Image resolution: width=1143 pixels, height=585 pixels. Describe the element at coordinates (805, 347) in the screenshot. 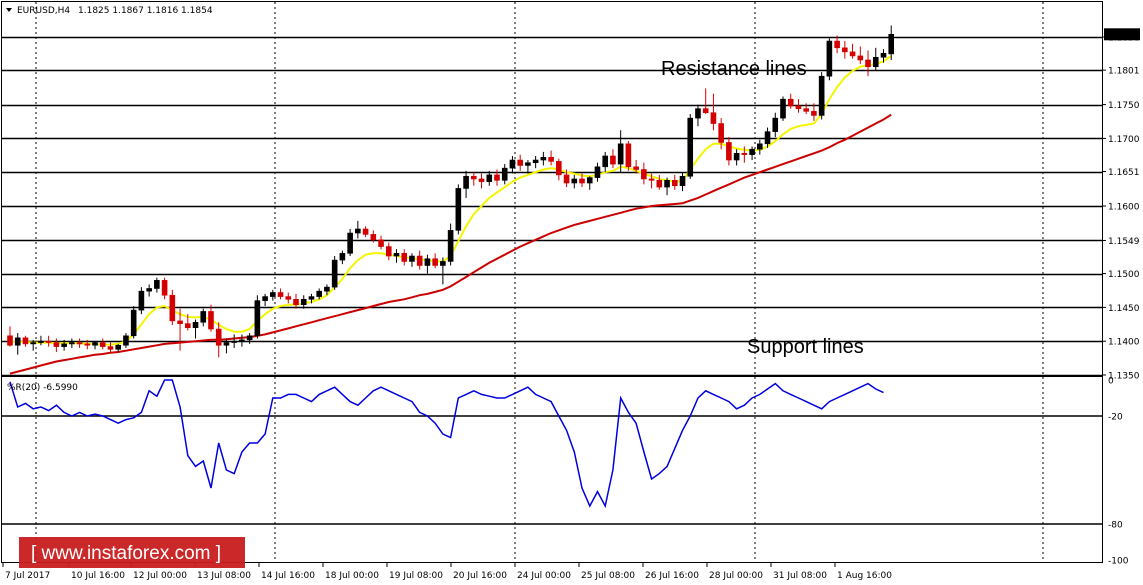

I see `support-annotation: Support lines` at that location.